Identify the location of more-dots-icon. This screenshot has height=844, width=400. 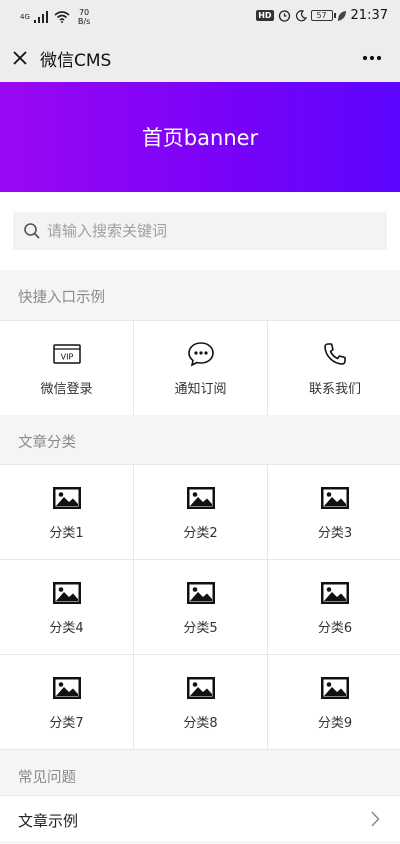
(372, 58).